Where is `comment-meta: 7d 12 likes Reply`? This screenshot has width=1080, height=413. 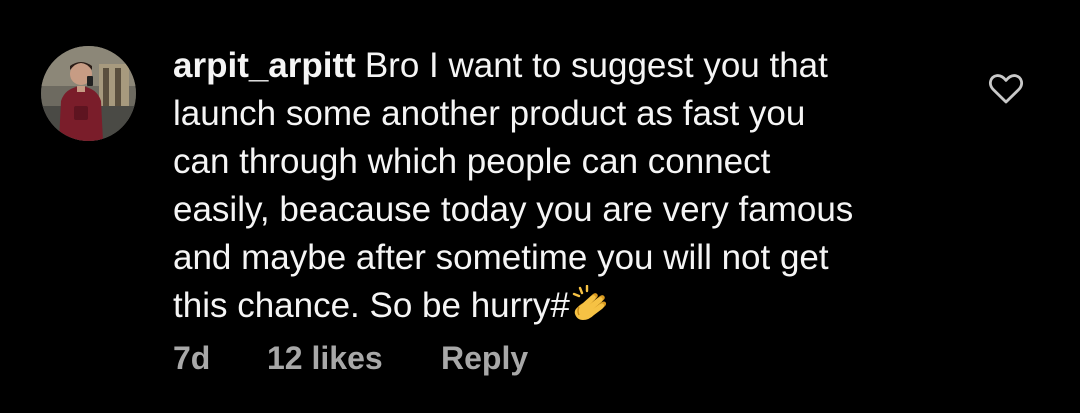 comment-meta: 7d 12 likes Reply is located at coordinates (350, 358).